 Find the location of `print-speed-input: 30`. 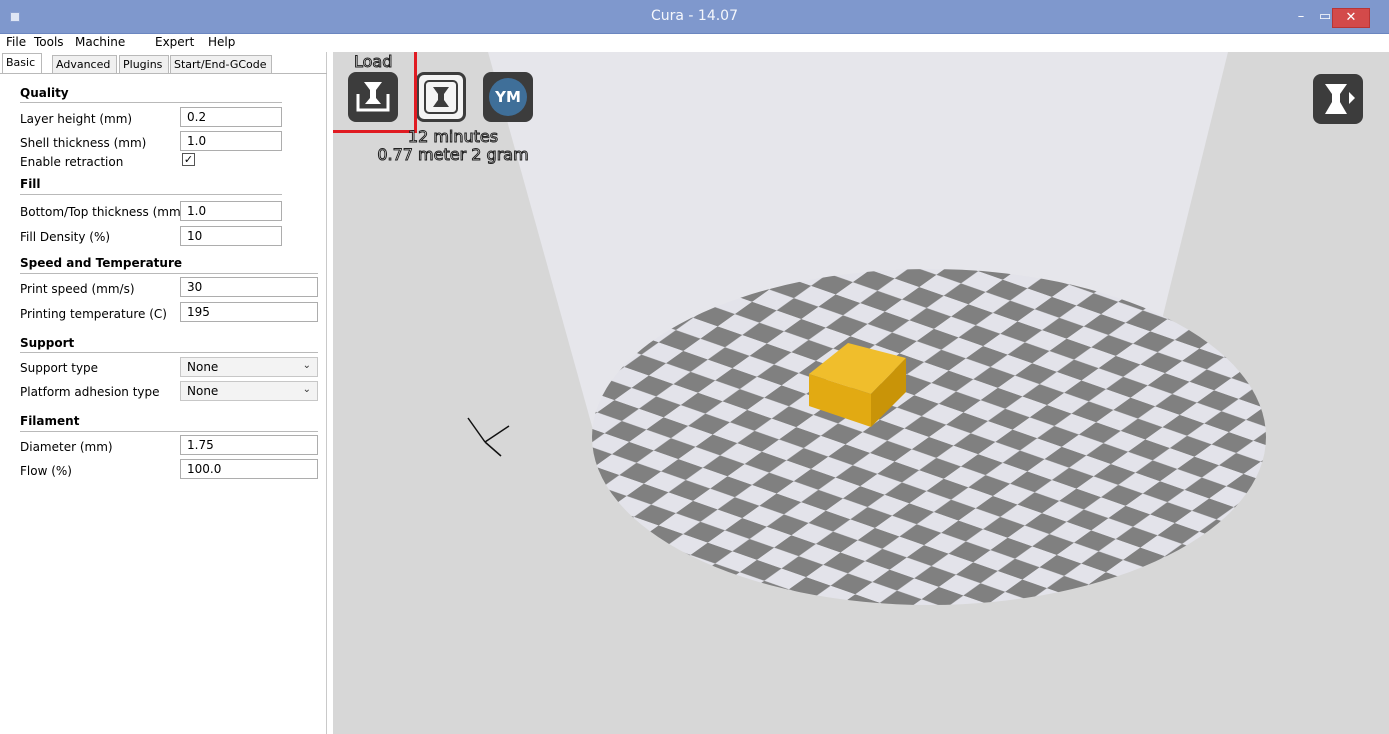

print-speed-input: 30 is located at coordinates (249, 287).